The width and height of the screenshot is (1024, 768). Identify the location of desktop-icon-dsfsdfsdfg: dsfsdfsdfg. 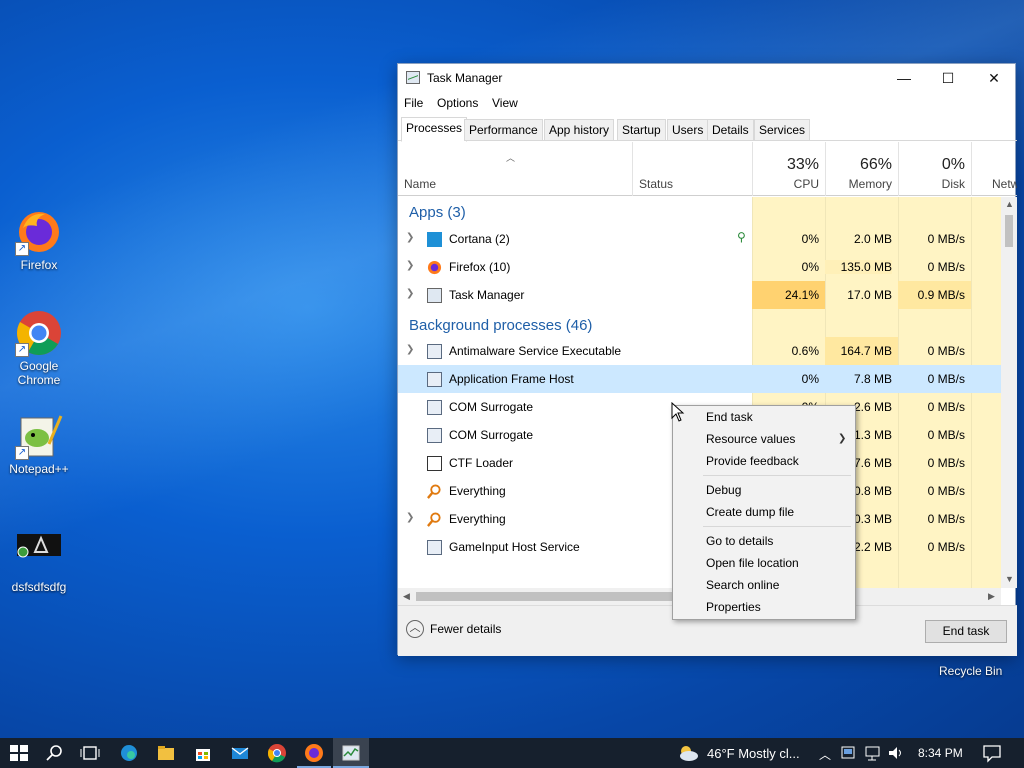
(39, 562).